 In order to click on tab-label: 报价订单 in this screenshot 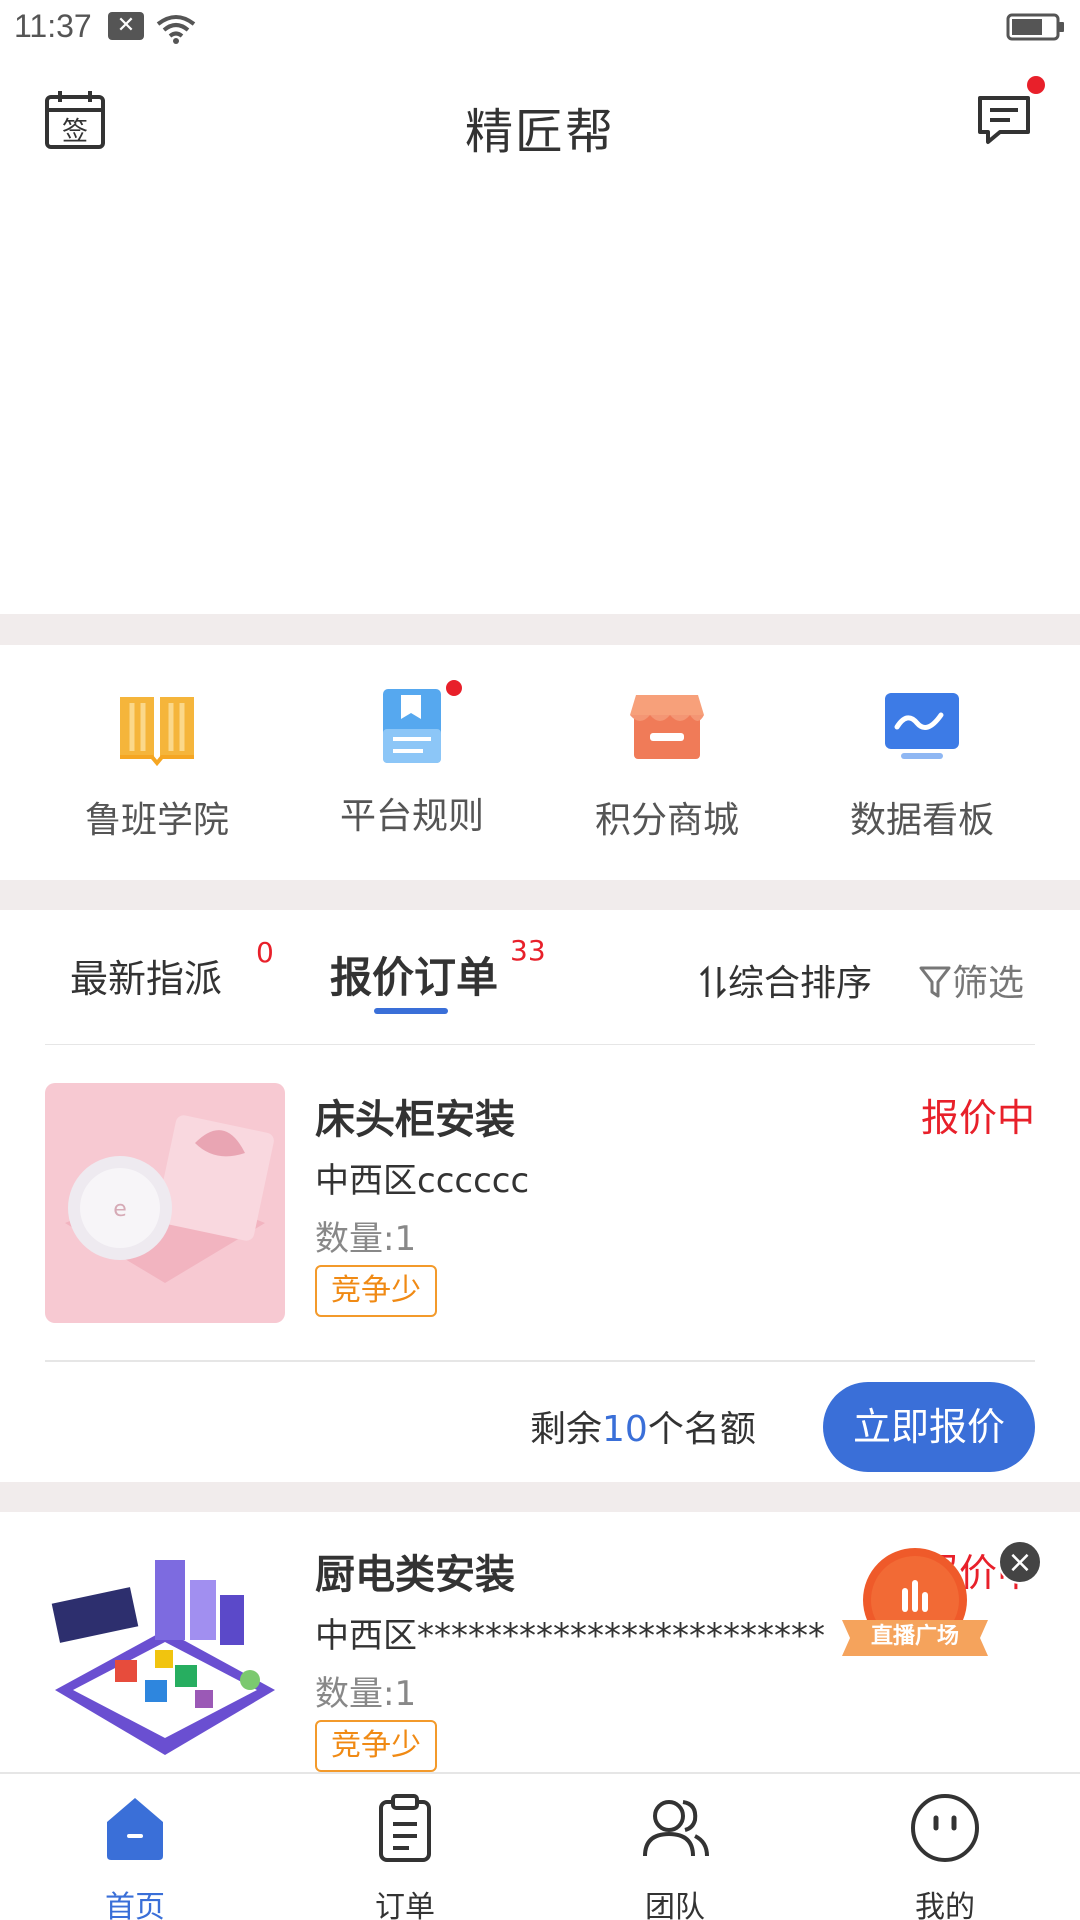, I will do `click(414, 977)`.